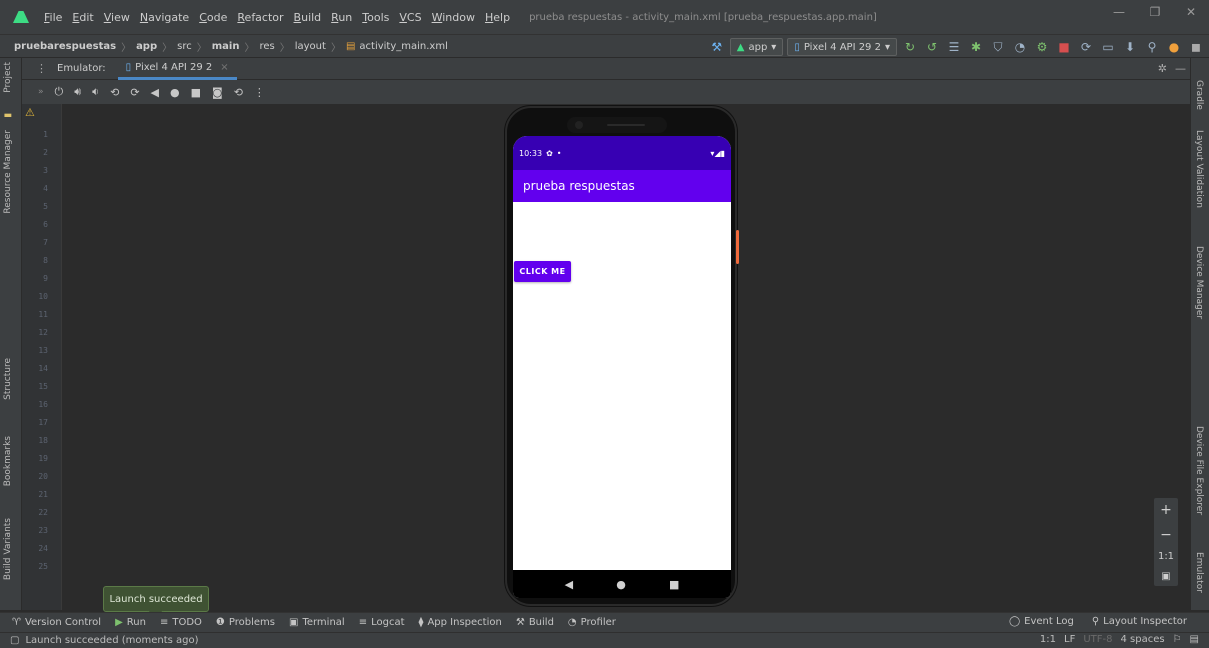 The width and height of the screenshot is (1209, 648). I want to click on tab-emulator: Emulator, so click(1199, 572).